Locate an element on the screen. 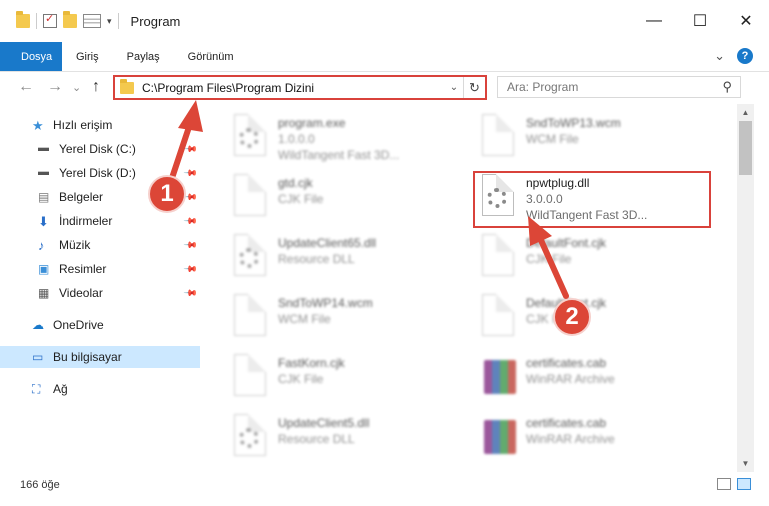 Image resolution: width=769 pixels, height=506 pixels. details-view-button is located at coordinates (724, 484).